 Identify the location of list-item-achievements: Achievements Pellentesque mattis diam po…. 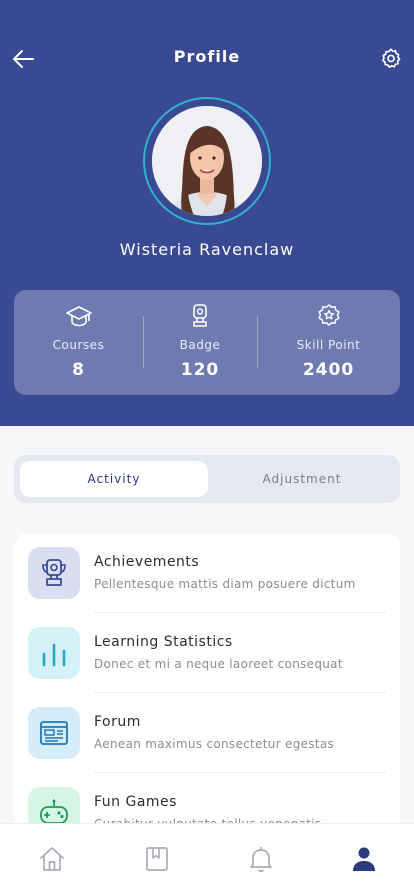
(207, 573).